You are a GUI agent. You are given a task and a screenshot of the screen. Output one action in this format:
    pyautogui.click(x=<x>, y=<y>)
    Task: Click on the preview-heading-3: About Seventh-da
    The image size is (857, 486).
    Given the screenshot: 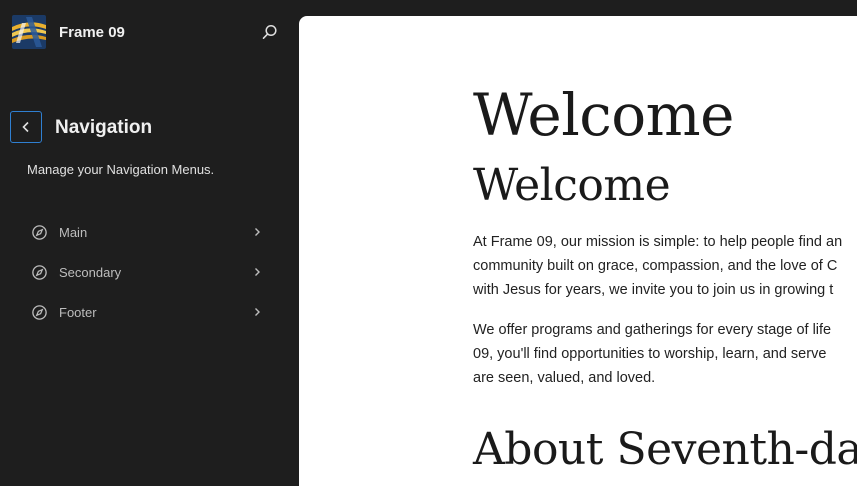 What is the action you would take?
    pyautogui.click(x=665, y=449)
    